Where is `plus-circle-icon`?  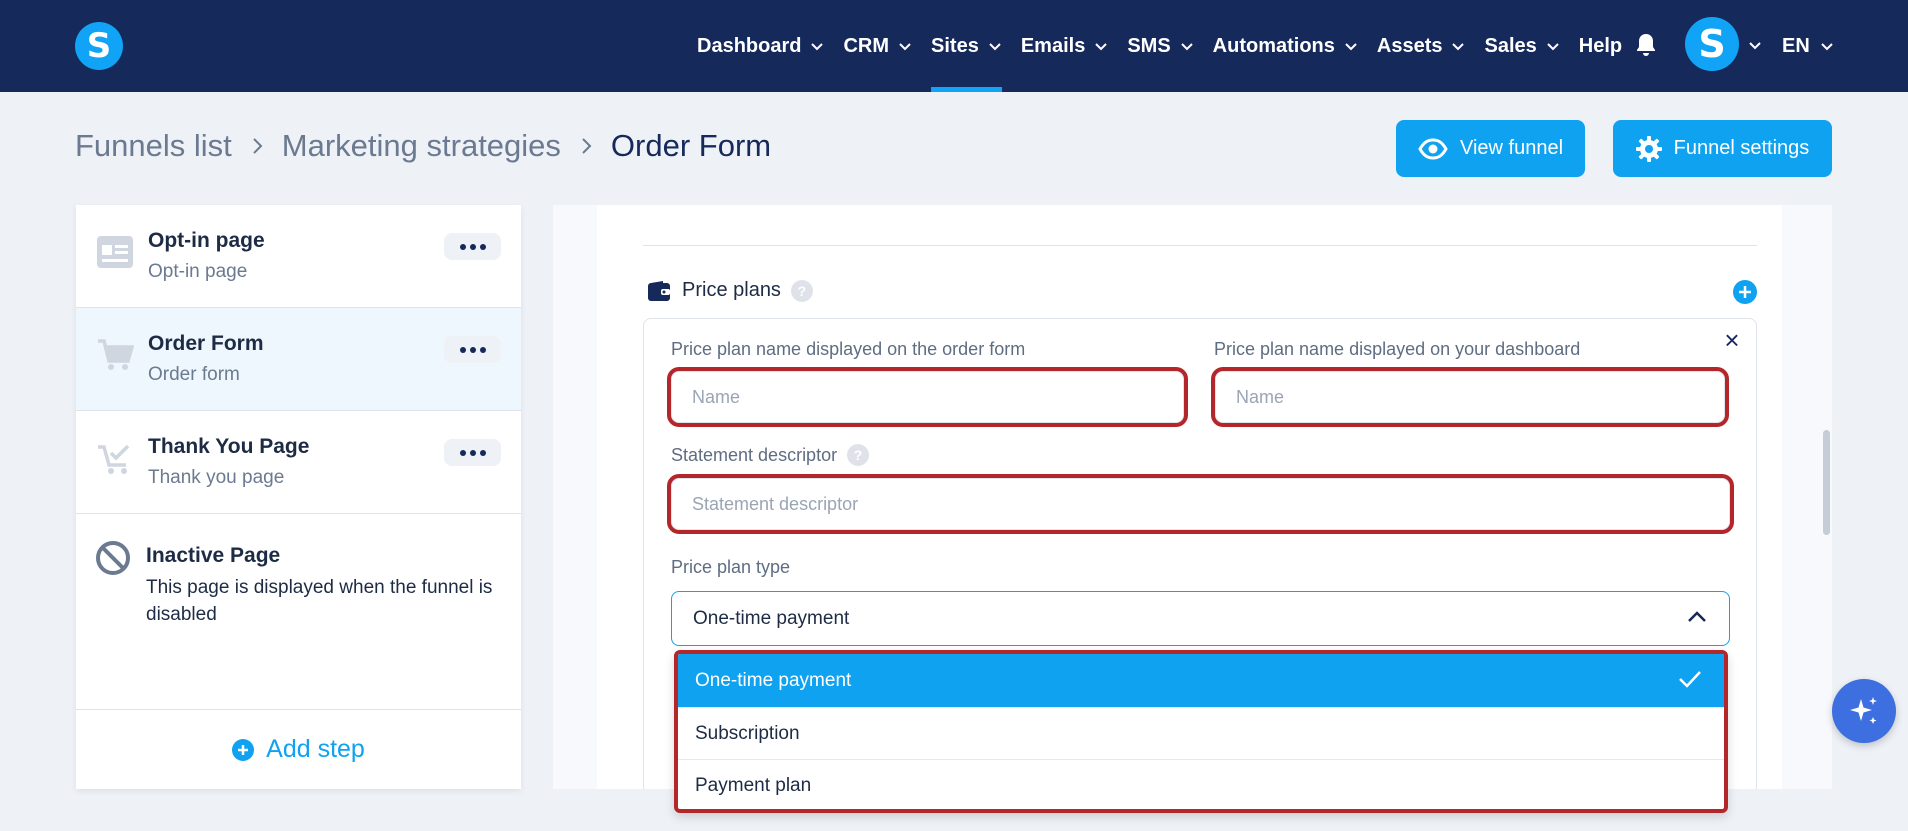
plus-circle-icon is located at coordinates (243, 749).